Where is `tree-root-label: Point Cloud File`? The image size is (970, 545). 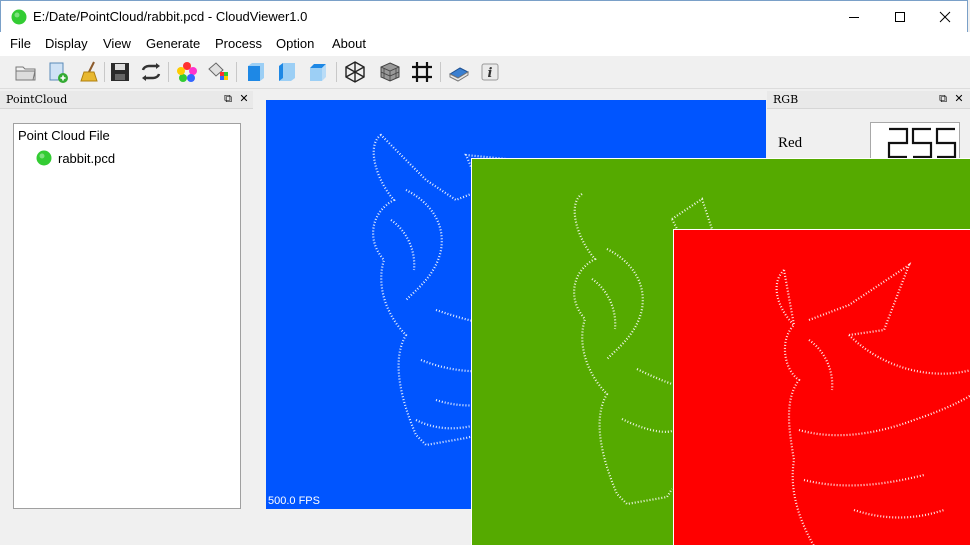 tree-root-label: Point Cloud File is located at coordinates (64, 135).